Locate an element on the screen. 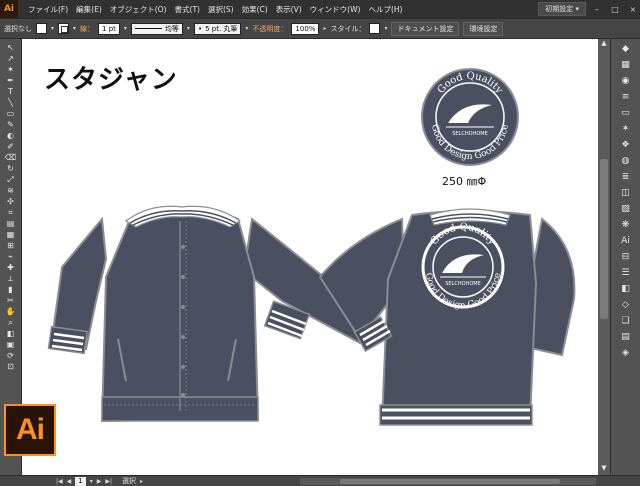 This screenshot has width=640, height=486. next-artboard-icon: ▶ is located at coordinates (99, 481).